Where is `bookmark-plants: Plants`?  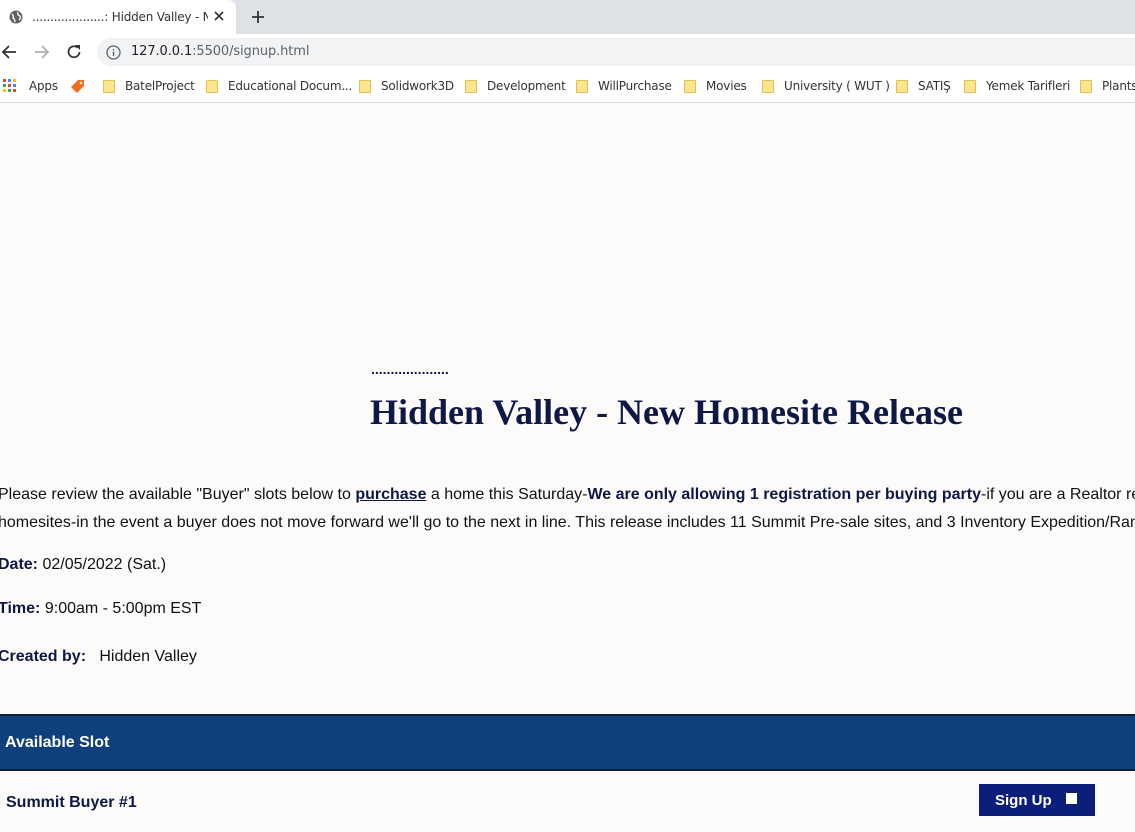
bookmark-plants: Plants is located at coordinates (1107, 86).